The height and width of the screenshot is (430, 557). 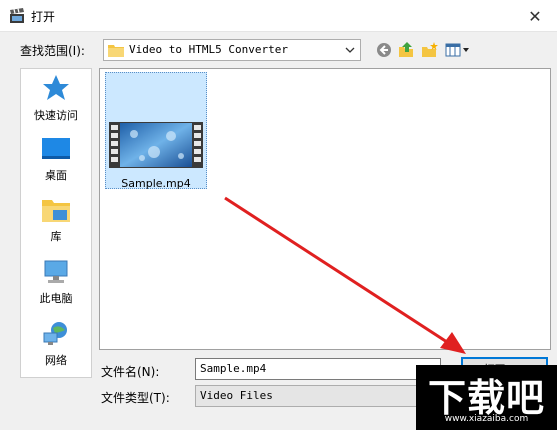 What do you see at coordinates (56, 101) in the screenshot?
I see `place-quick-access: 快速访问` at bounding box center [56, 101].